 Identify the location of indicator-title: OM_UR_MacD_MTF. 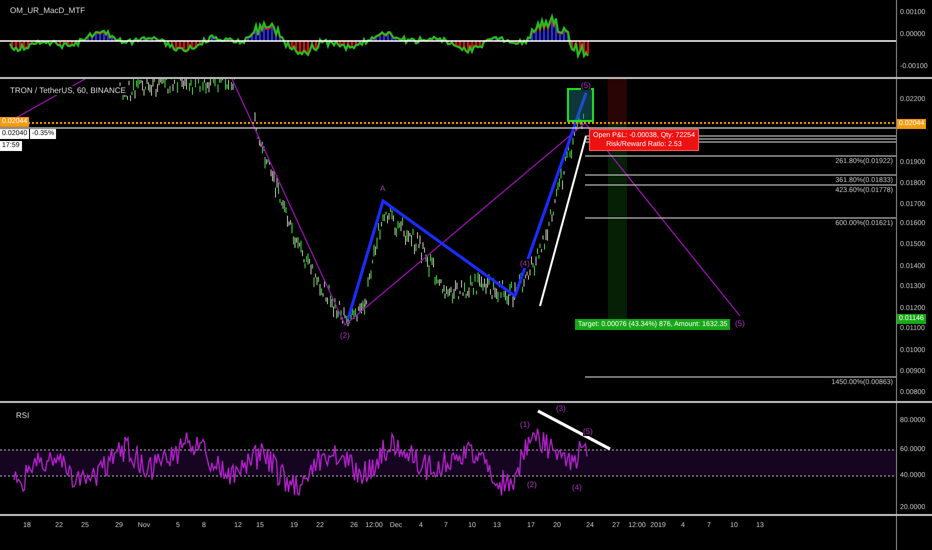
(48, 10).